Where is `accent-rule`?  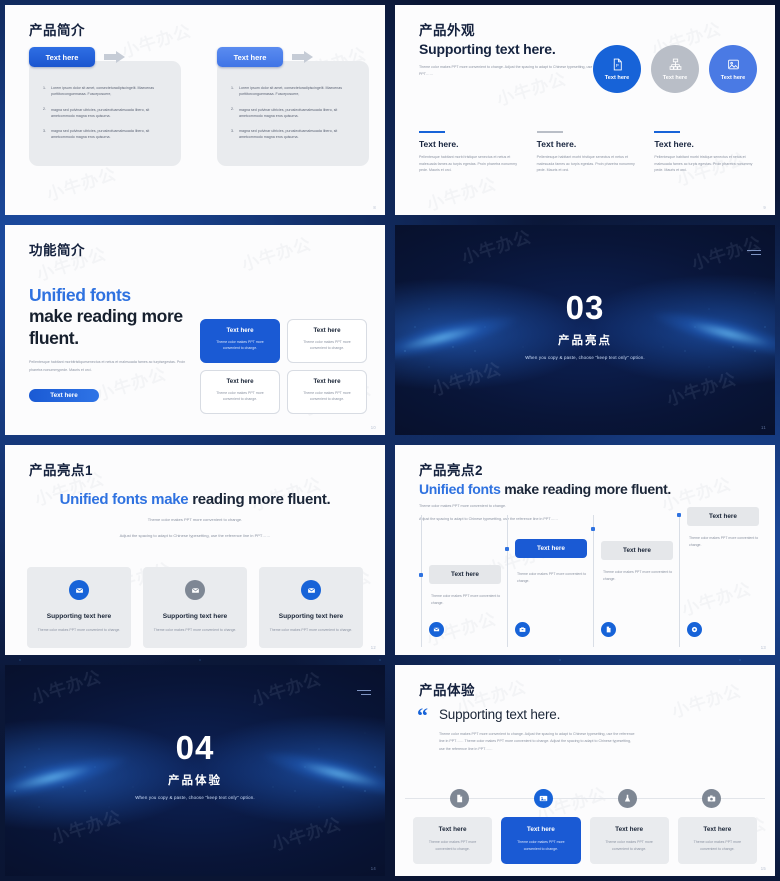 accent-rule is located at coordinates (549, 132).